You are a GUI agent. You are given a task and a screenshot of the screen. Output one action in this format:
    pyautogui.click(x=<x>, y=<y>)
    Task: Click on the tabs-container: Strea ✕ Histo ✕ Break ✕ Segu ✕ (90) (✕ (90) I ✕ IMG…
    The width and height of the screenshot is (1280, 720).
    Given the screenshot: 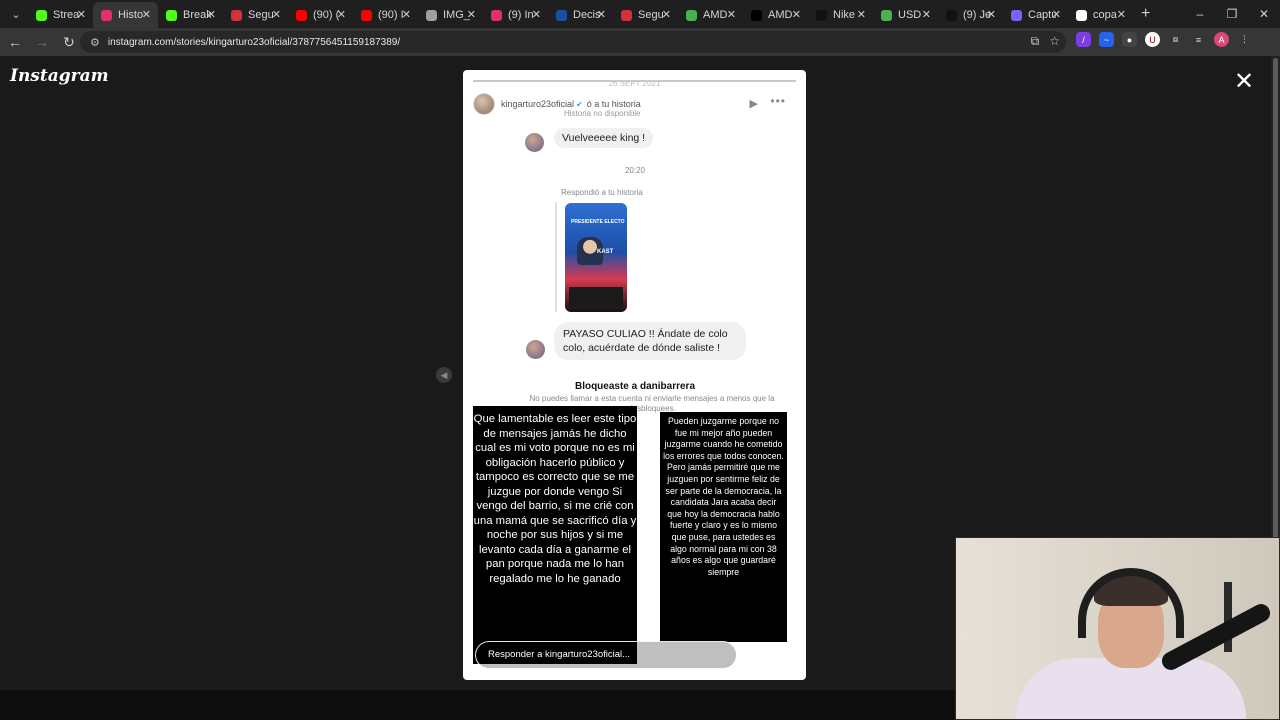 What is the action you would take?
    pyautogui.click(x=580, y=14)
    